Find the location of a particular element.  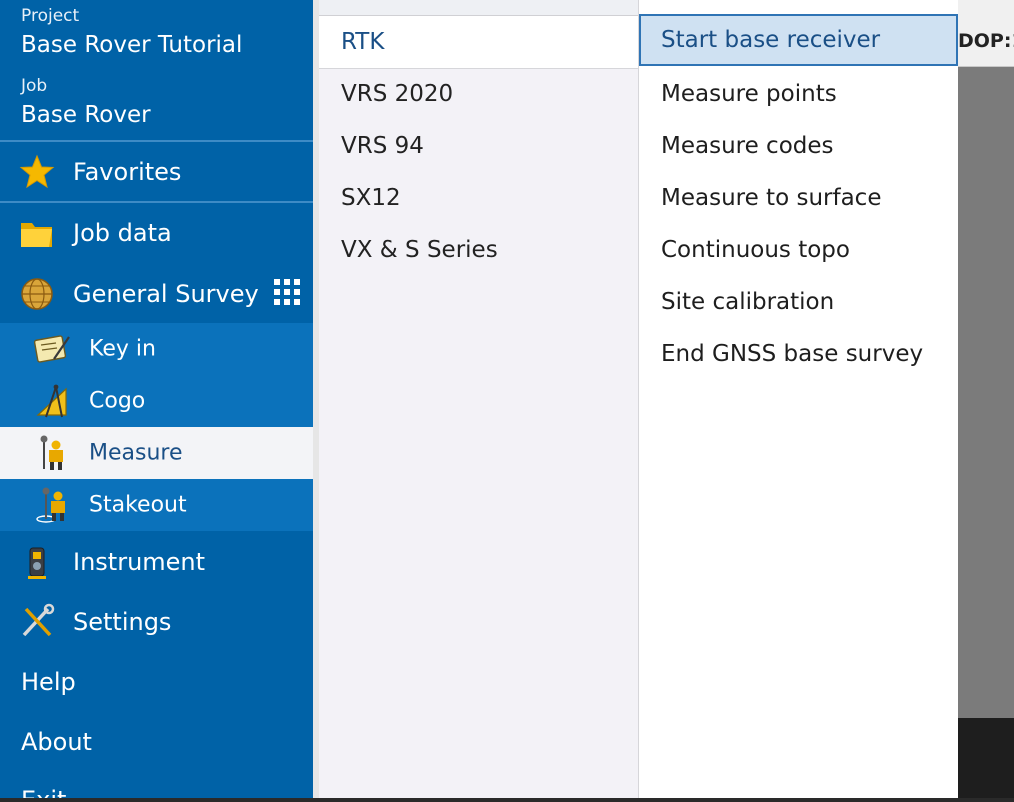

style-item-vrs-94: VRS 94 is located at coordinates (478, 146).